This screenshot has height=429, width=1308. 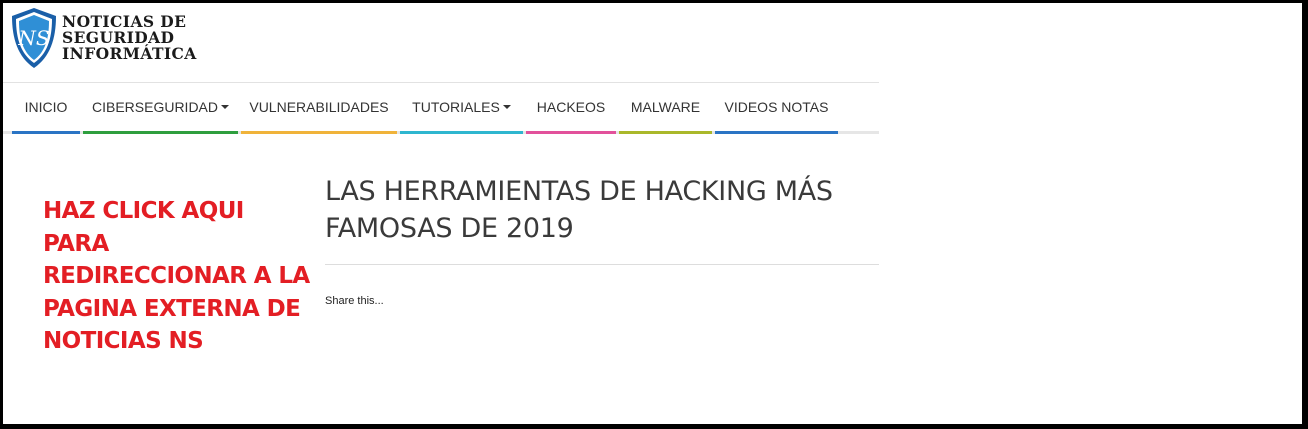 I want to click on nav-item-videos-notas: VIDEOS NOTAS, so click(x=776, y=108).